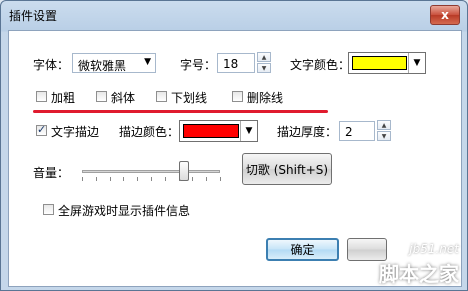 This screenshot has width=468, height=291. Describe the element at coordinates (237, 96) in the screenshot. I see `strikethrough-checkbox` at that location.